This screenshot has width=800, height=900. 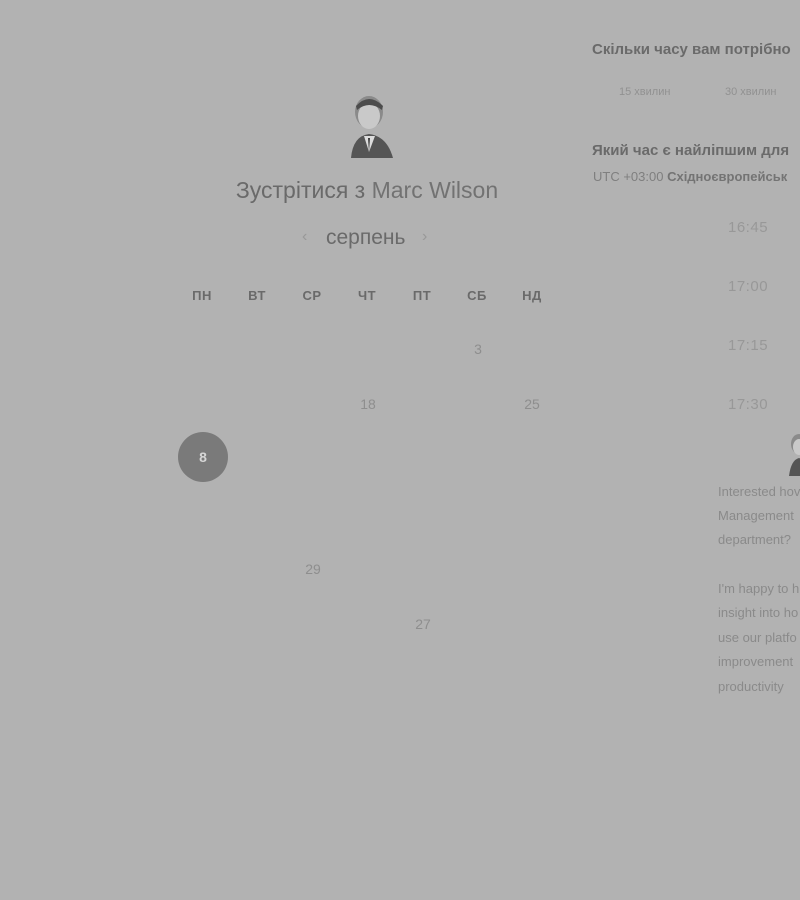 What do you see at coordinates (312, 295) in the screenshot?
I see `weekday-wed: СР` at bounding box center [312, 295].